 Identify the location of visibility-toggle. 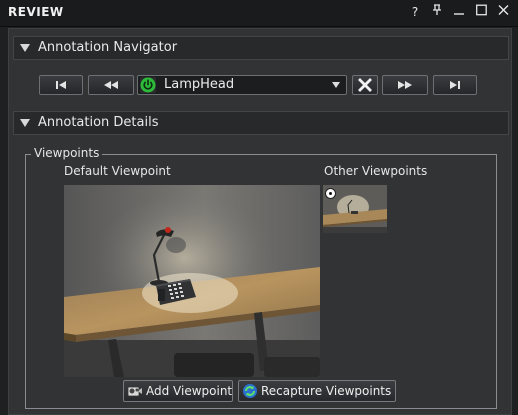
(148, 85).